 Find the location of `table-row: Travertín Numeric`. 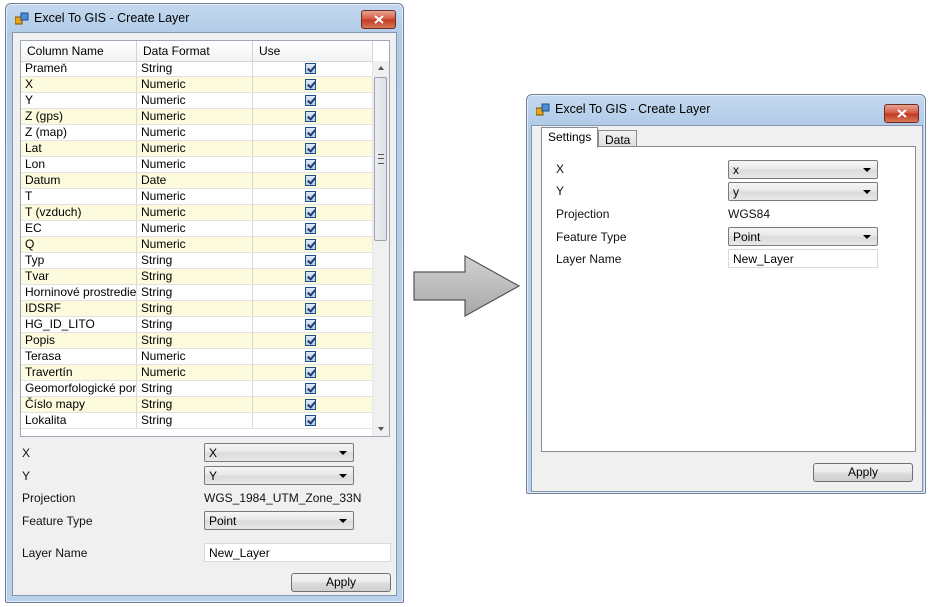

table-row: Travertín Numeric is located at coordinates (197, 373).